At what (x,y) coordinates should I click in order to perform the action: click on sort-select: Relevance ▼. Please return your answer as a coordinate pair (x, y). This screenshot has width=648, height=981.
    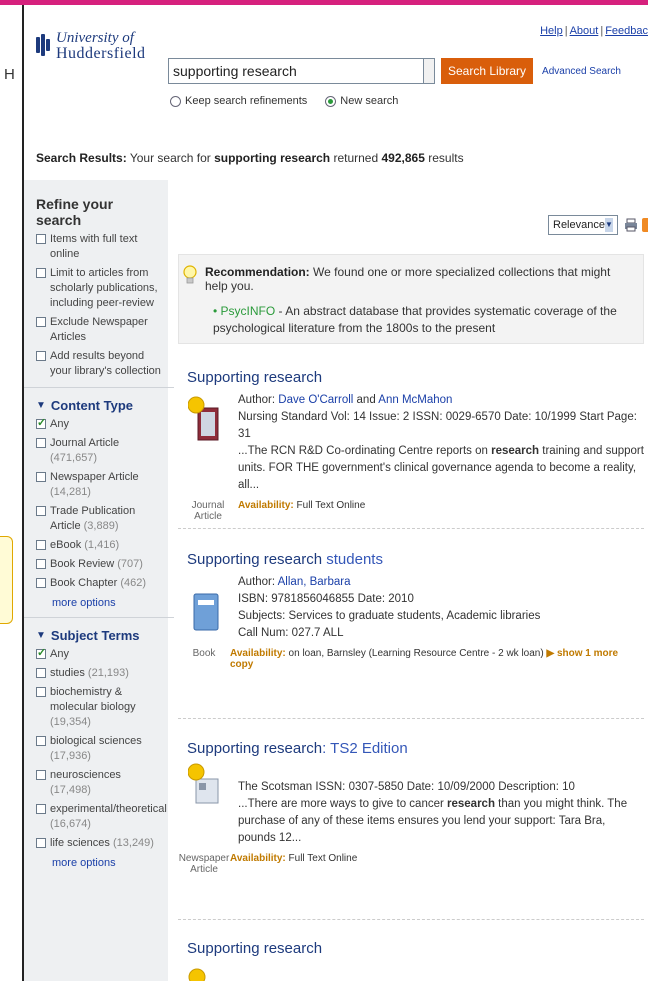
    Looking at the image, I should click on (583, 225).